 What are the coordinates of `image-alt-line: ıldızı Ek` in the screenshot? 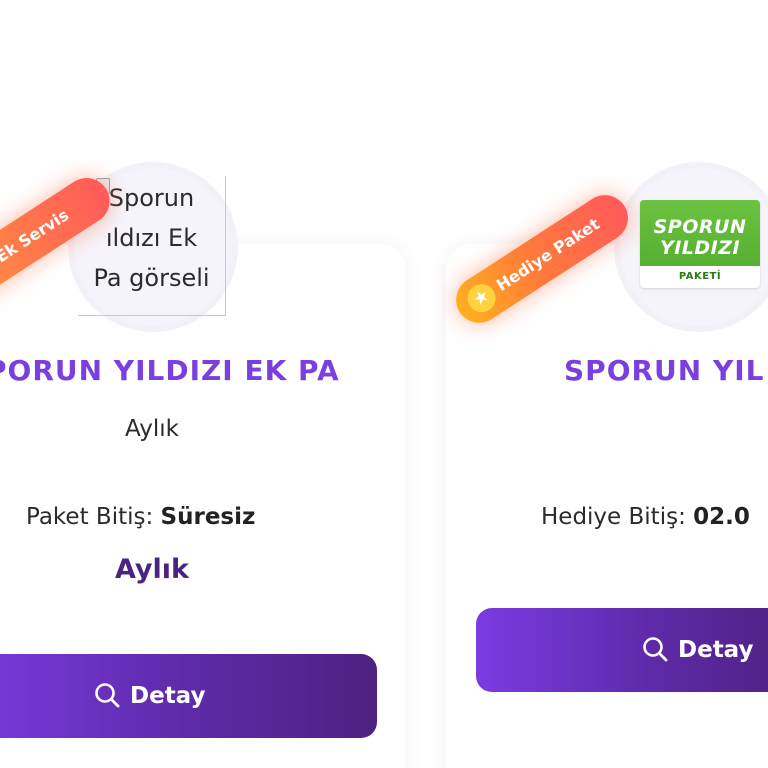 It's located at (151, 238).